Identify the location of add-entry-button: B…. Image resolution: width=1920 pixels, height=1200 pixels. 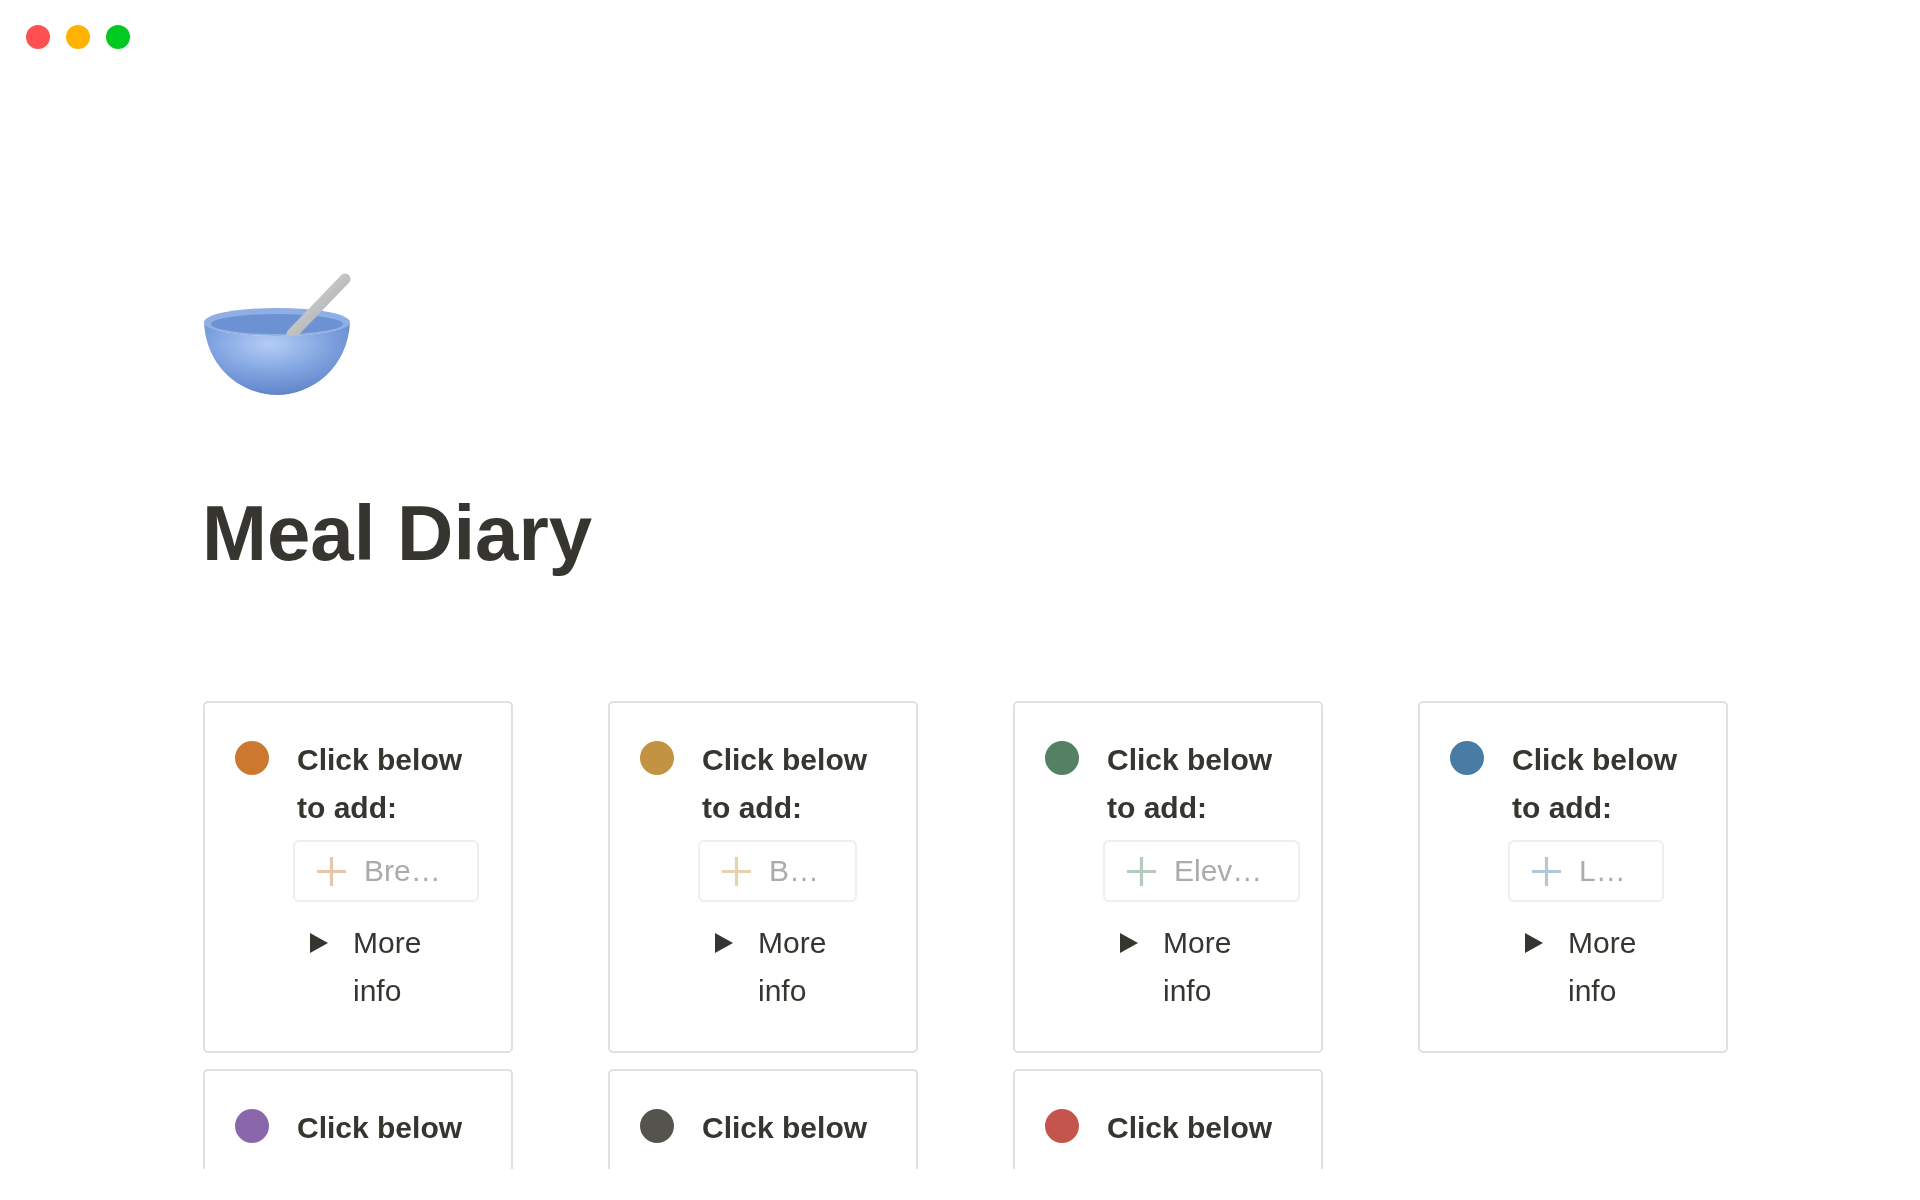
(777, 871).